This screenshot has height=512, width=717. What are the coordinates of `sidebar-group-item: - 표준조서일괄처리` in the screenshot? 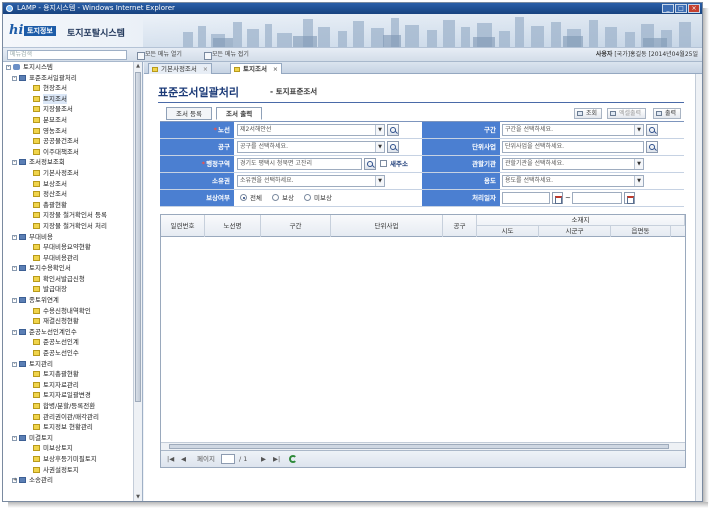 It's located at (68, 78).